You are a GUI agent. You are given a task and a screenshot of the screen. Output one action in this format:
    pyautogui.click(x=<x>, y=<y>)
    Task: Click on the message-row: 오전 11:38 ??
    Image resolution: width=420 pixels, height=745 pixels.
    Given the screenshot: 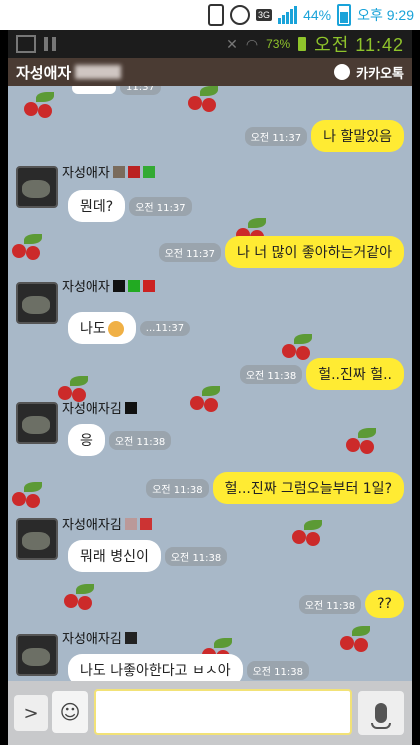 What is the action you would take?
    pyautogui.click(x=351, y=604)
    